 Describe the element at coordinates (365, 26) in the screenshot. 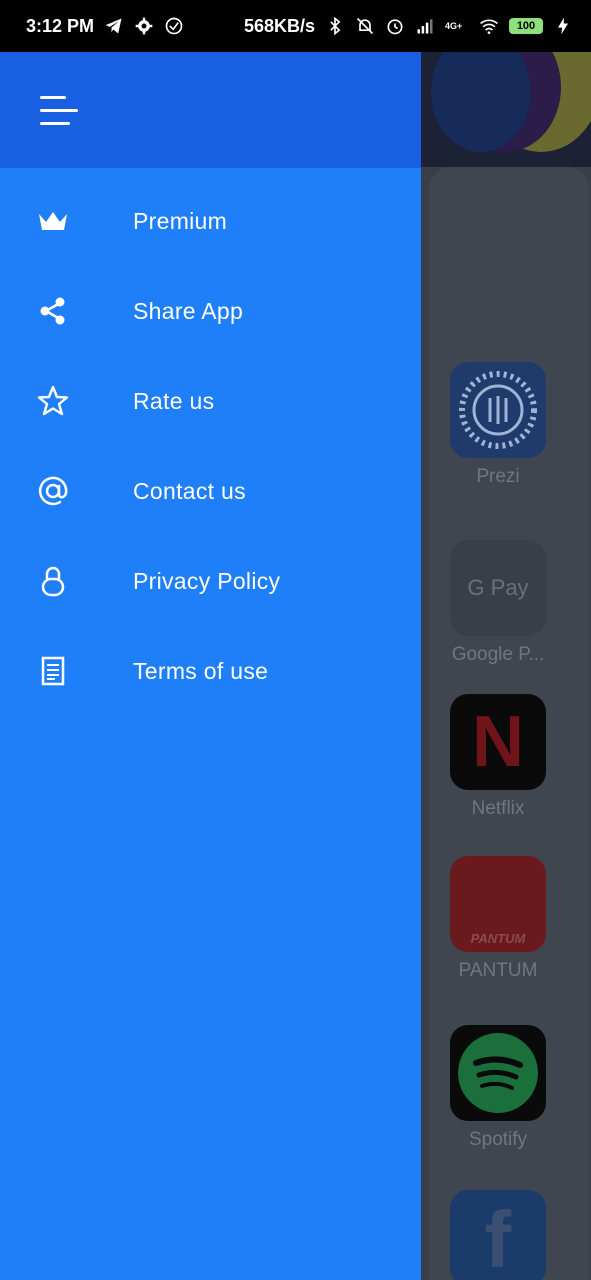

I see `mute-bell-icon` at that location.